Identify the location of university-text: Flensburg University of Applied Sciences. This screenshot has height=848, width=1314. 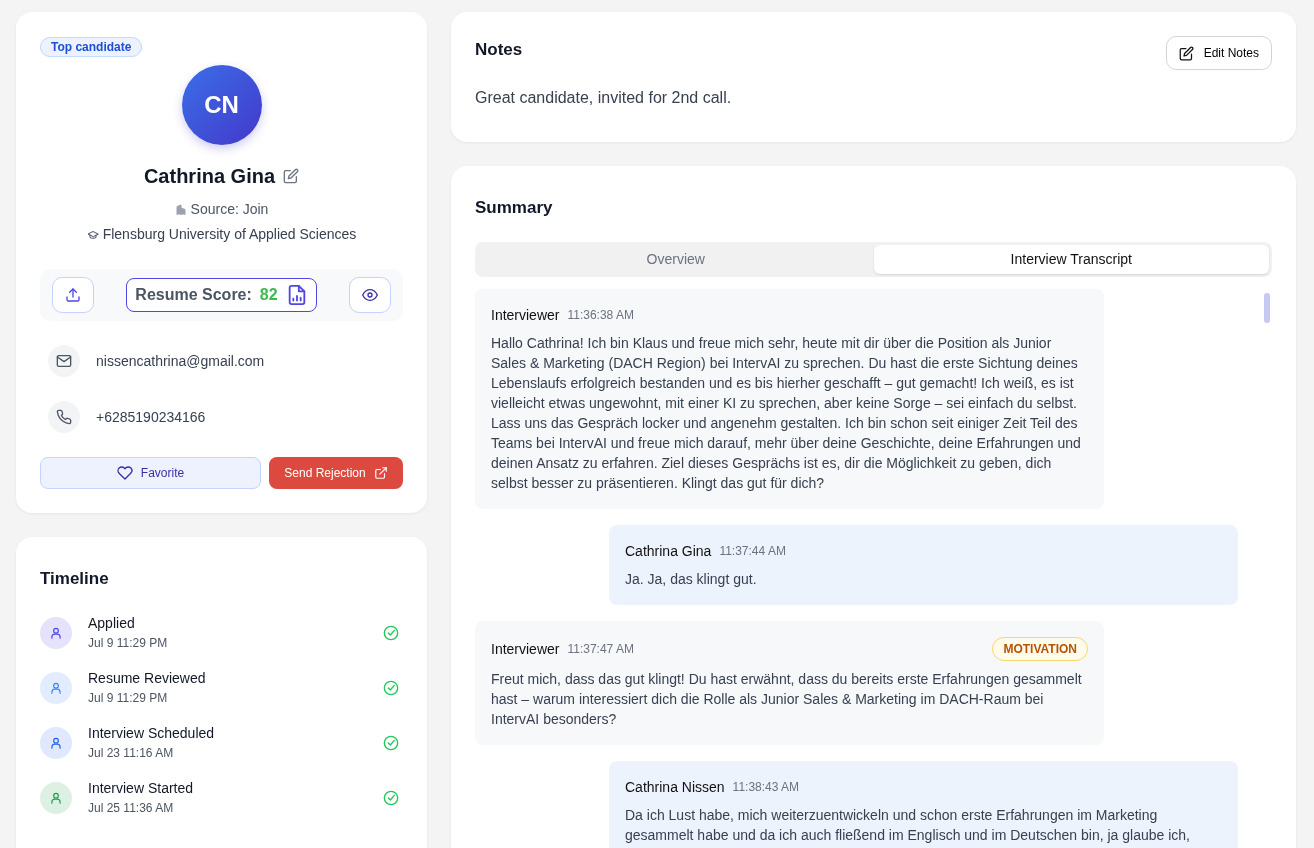
(229, 234).